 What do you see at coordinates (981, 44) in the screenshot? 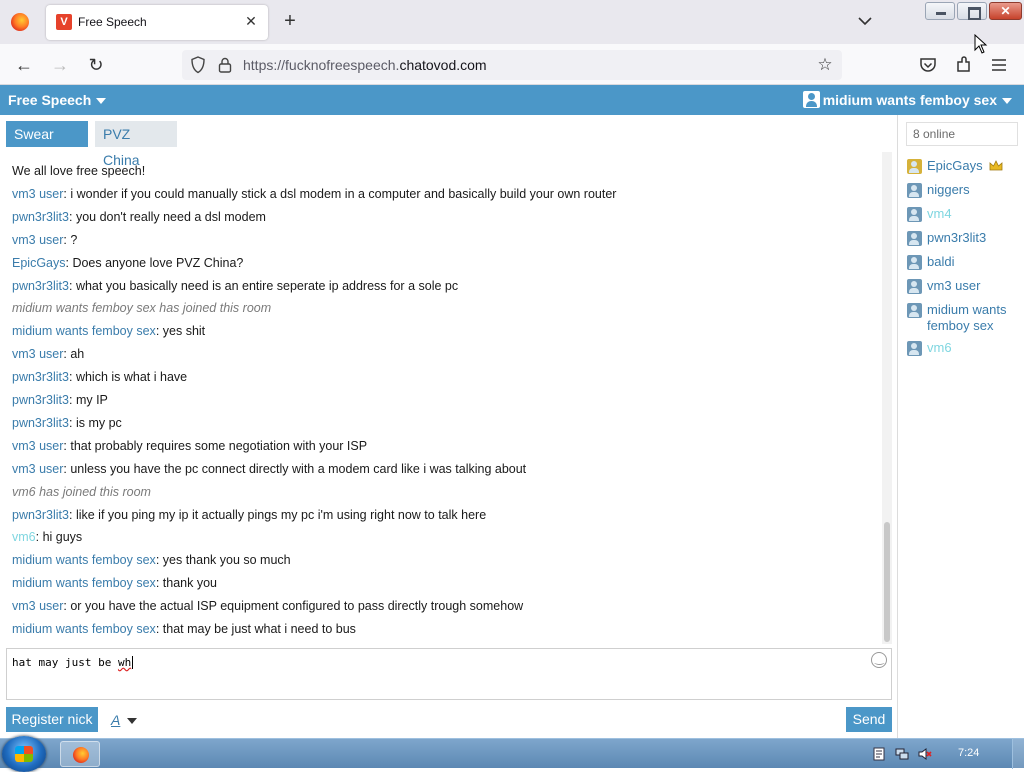
I see `mouse-cursor-icon` at bounding box center [981, 44].